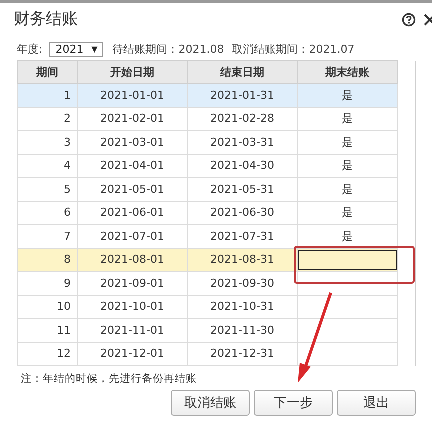 This screenshot has height=427, width=432. What do you see at coordinates (75, 49) in the screenshot?
I see `year-dropdown: 2021 ▼` at bounding box center [75, 49].